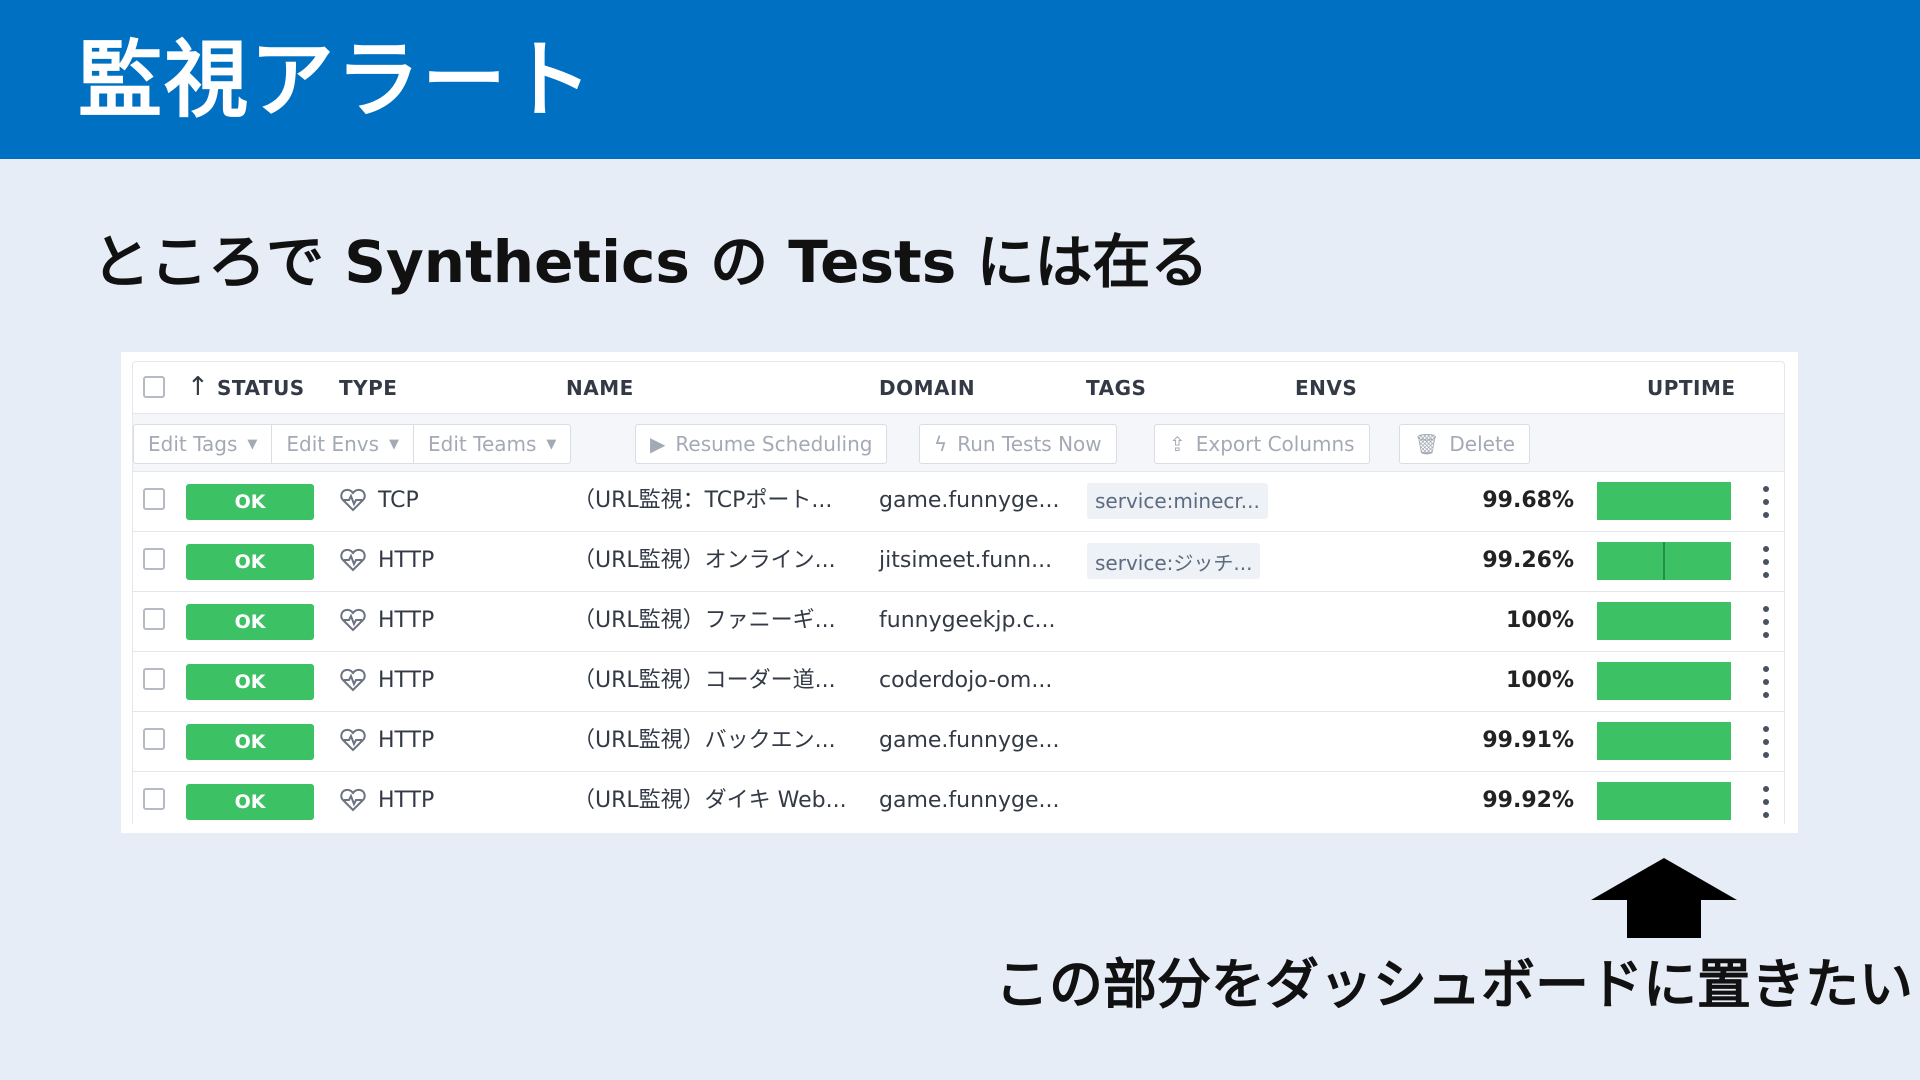 Image resolution: width=1920 pixels, height=1080 pixels. Describe the element at coordinates (1029, 444) in the screenshot. I see `run-tests-now-label: Run Tests Now` at that location.